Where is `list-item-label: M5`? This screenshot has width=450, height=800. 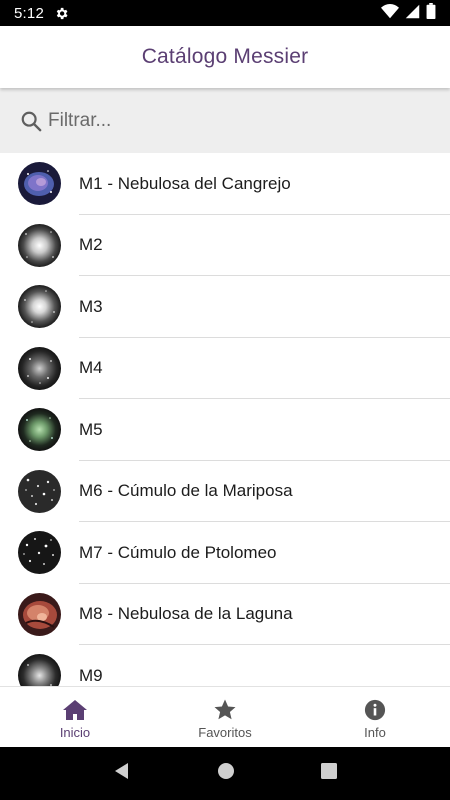 list-item-label: M5 is located at coordinates (91, 429).